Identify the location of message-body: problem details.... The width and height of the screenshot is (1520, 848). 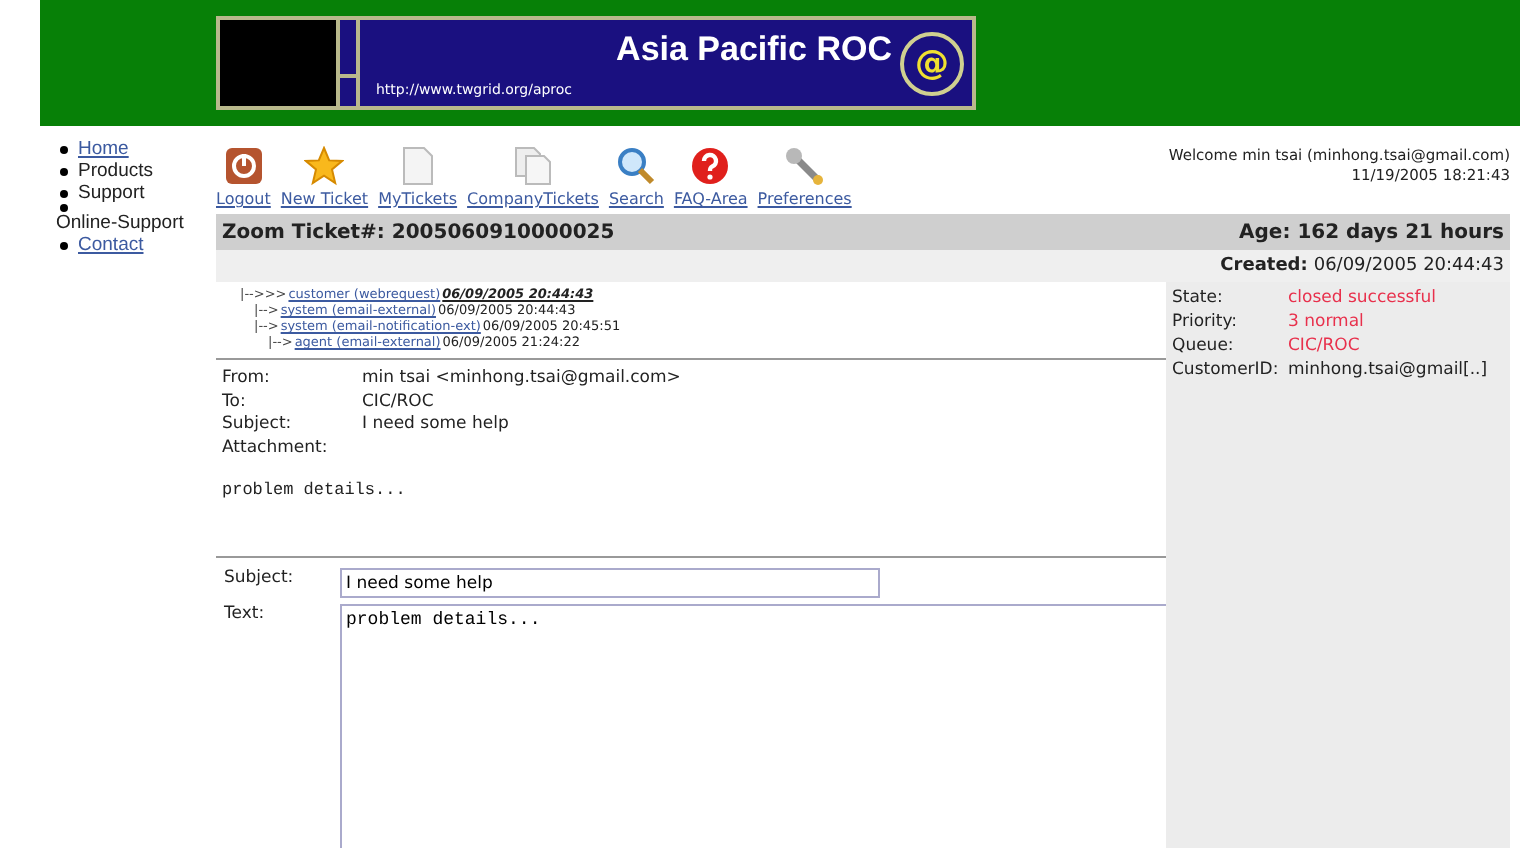
(315, 490).